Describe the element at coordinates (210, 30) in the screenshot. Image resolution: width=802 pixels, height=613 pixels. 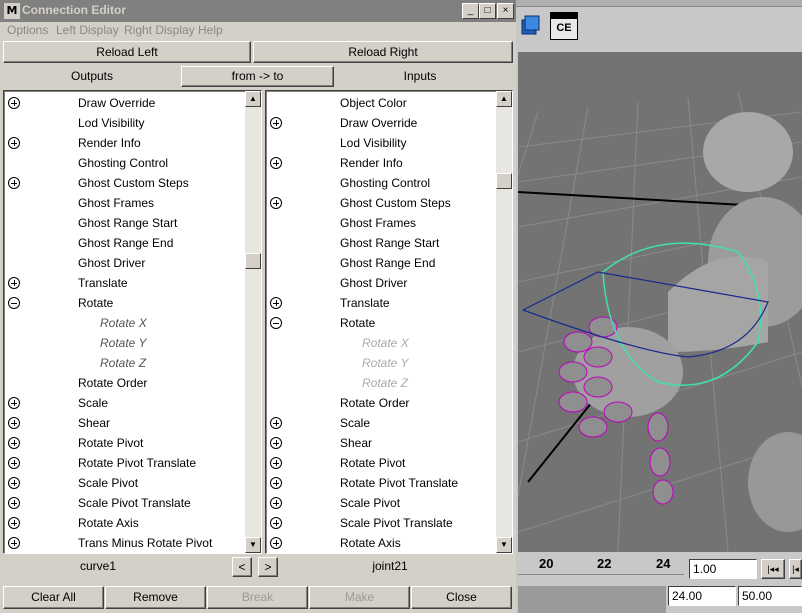
I see `menu-help: Help` at that location.